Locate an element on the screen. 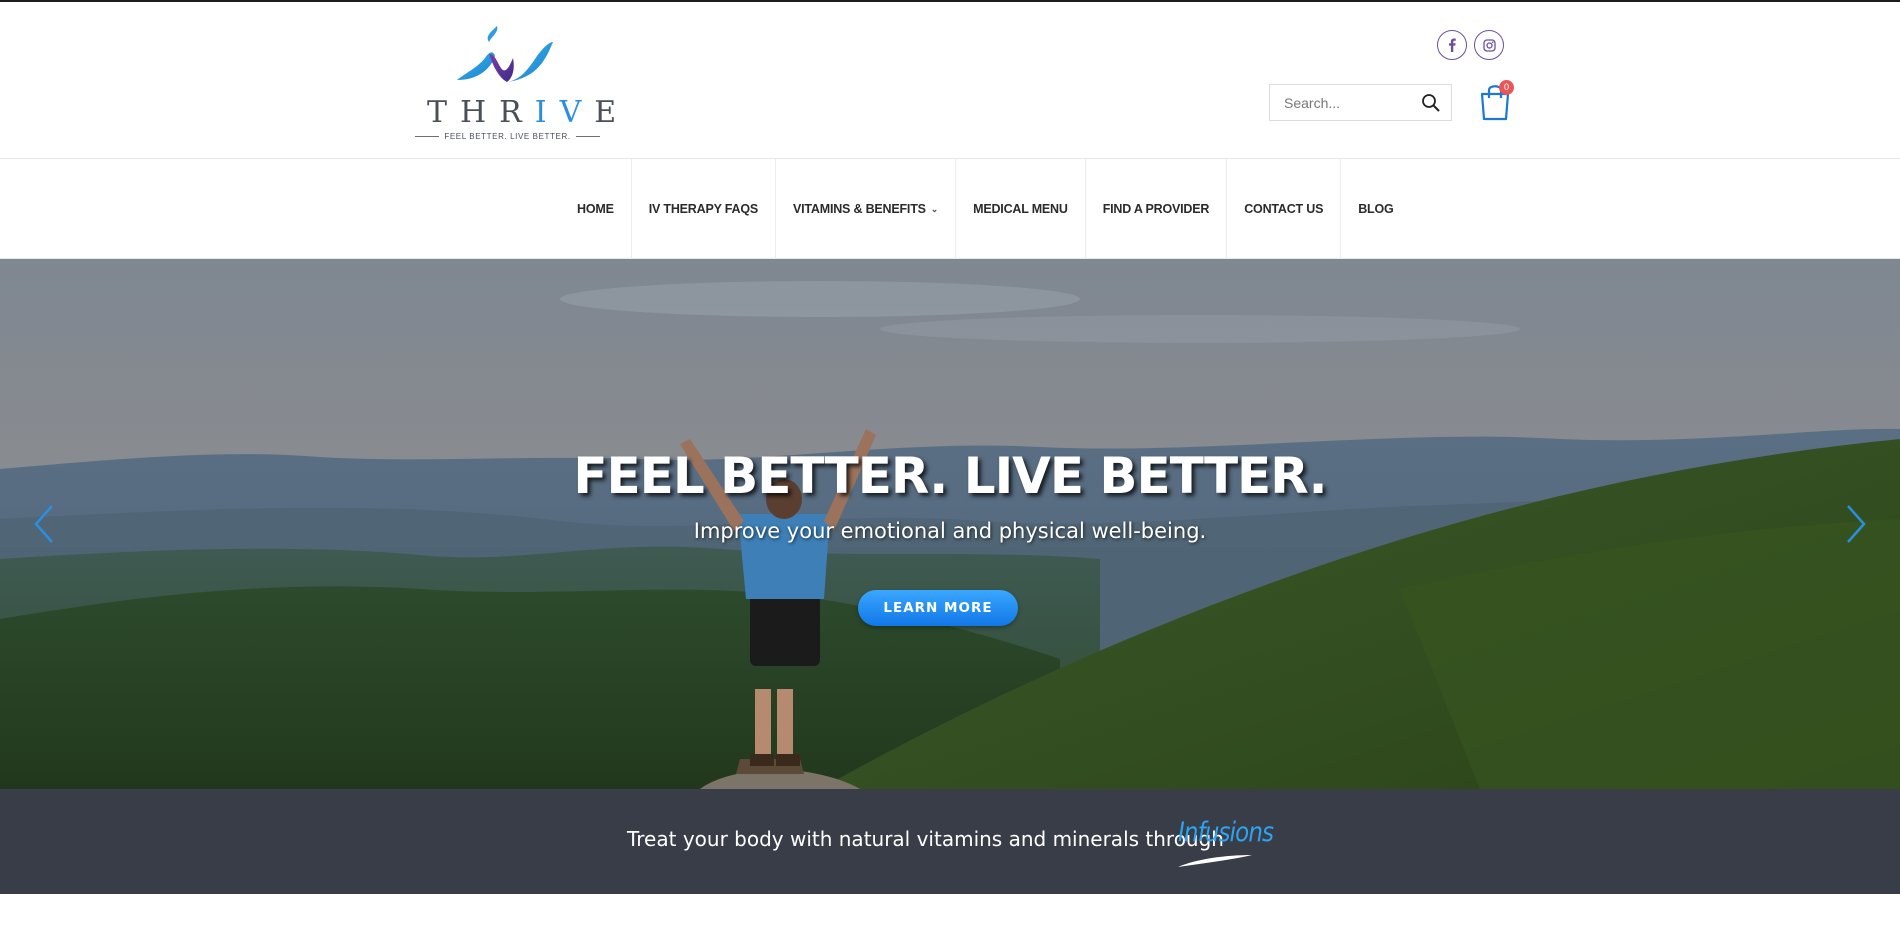 This screenshot has height=942, width=1900. swoosh-underline-icon is located at coordinates (1215, 861).